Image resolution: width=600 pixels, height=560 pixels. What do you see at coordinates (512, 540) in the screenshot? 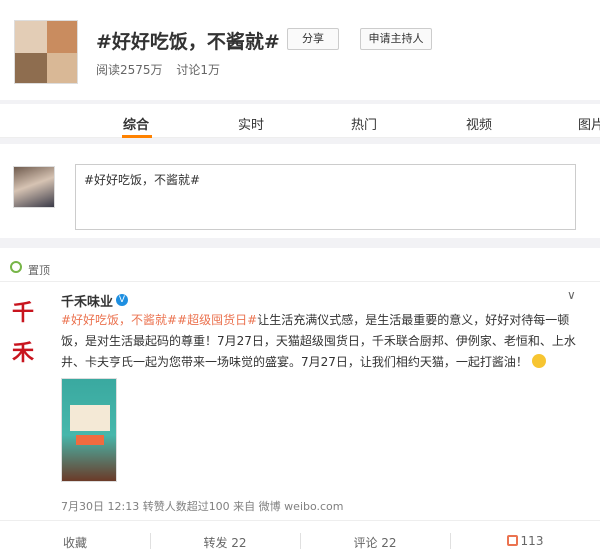
I see `thumb-up-icon` at bounding box center [512, 540].